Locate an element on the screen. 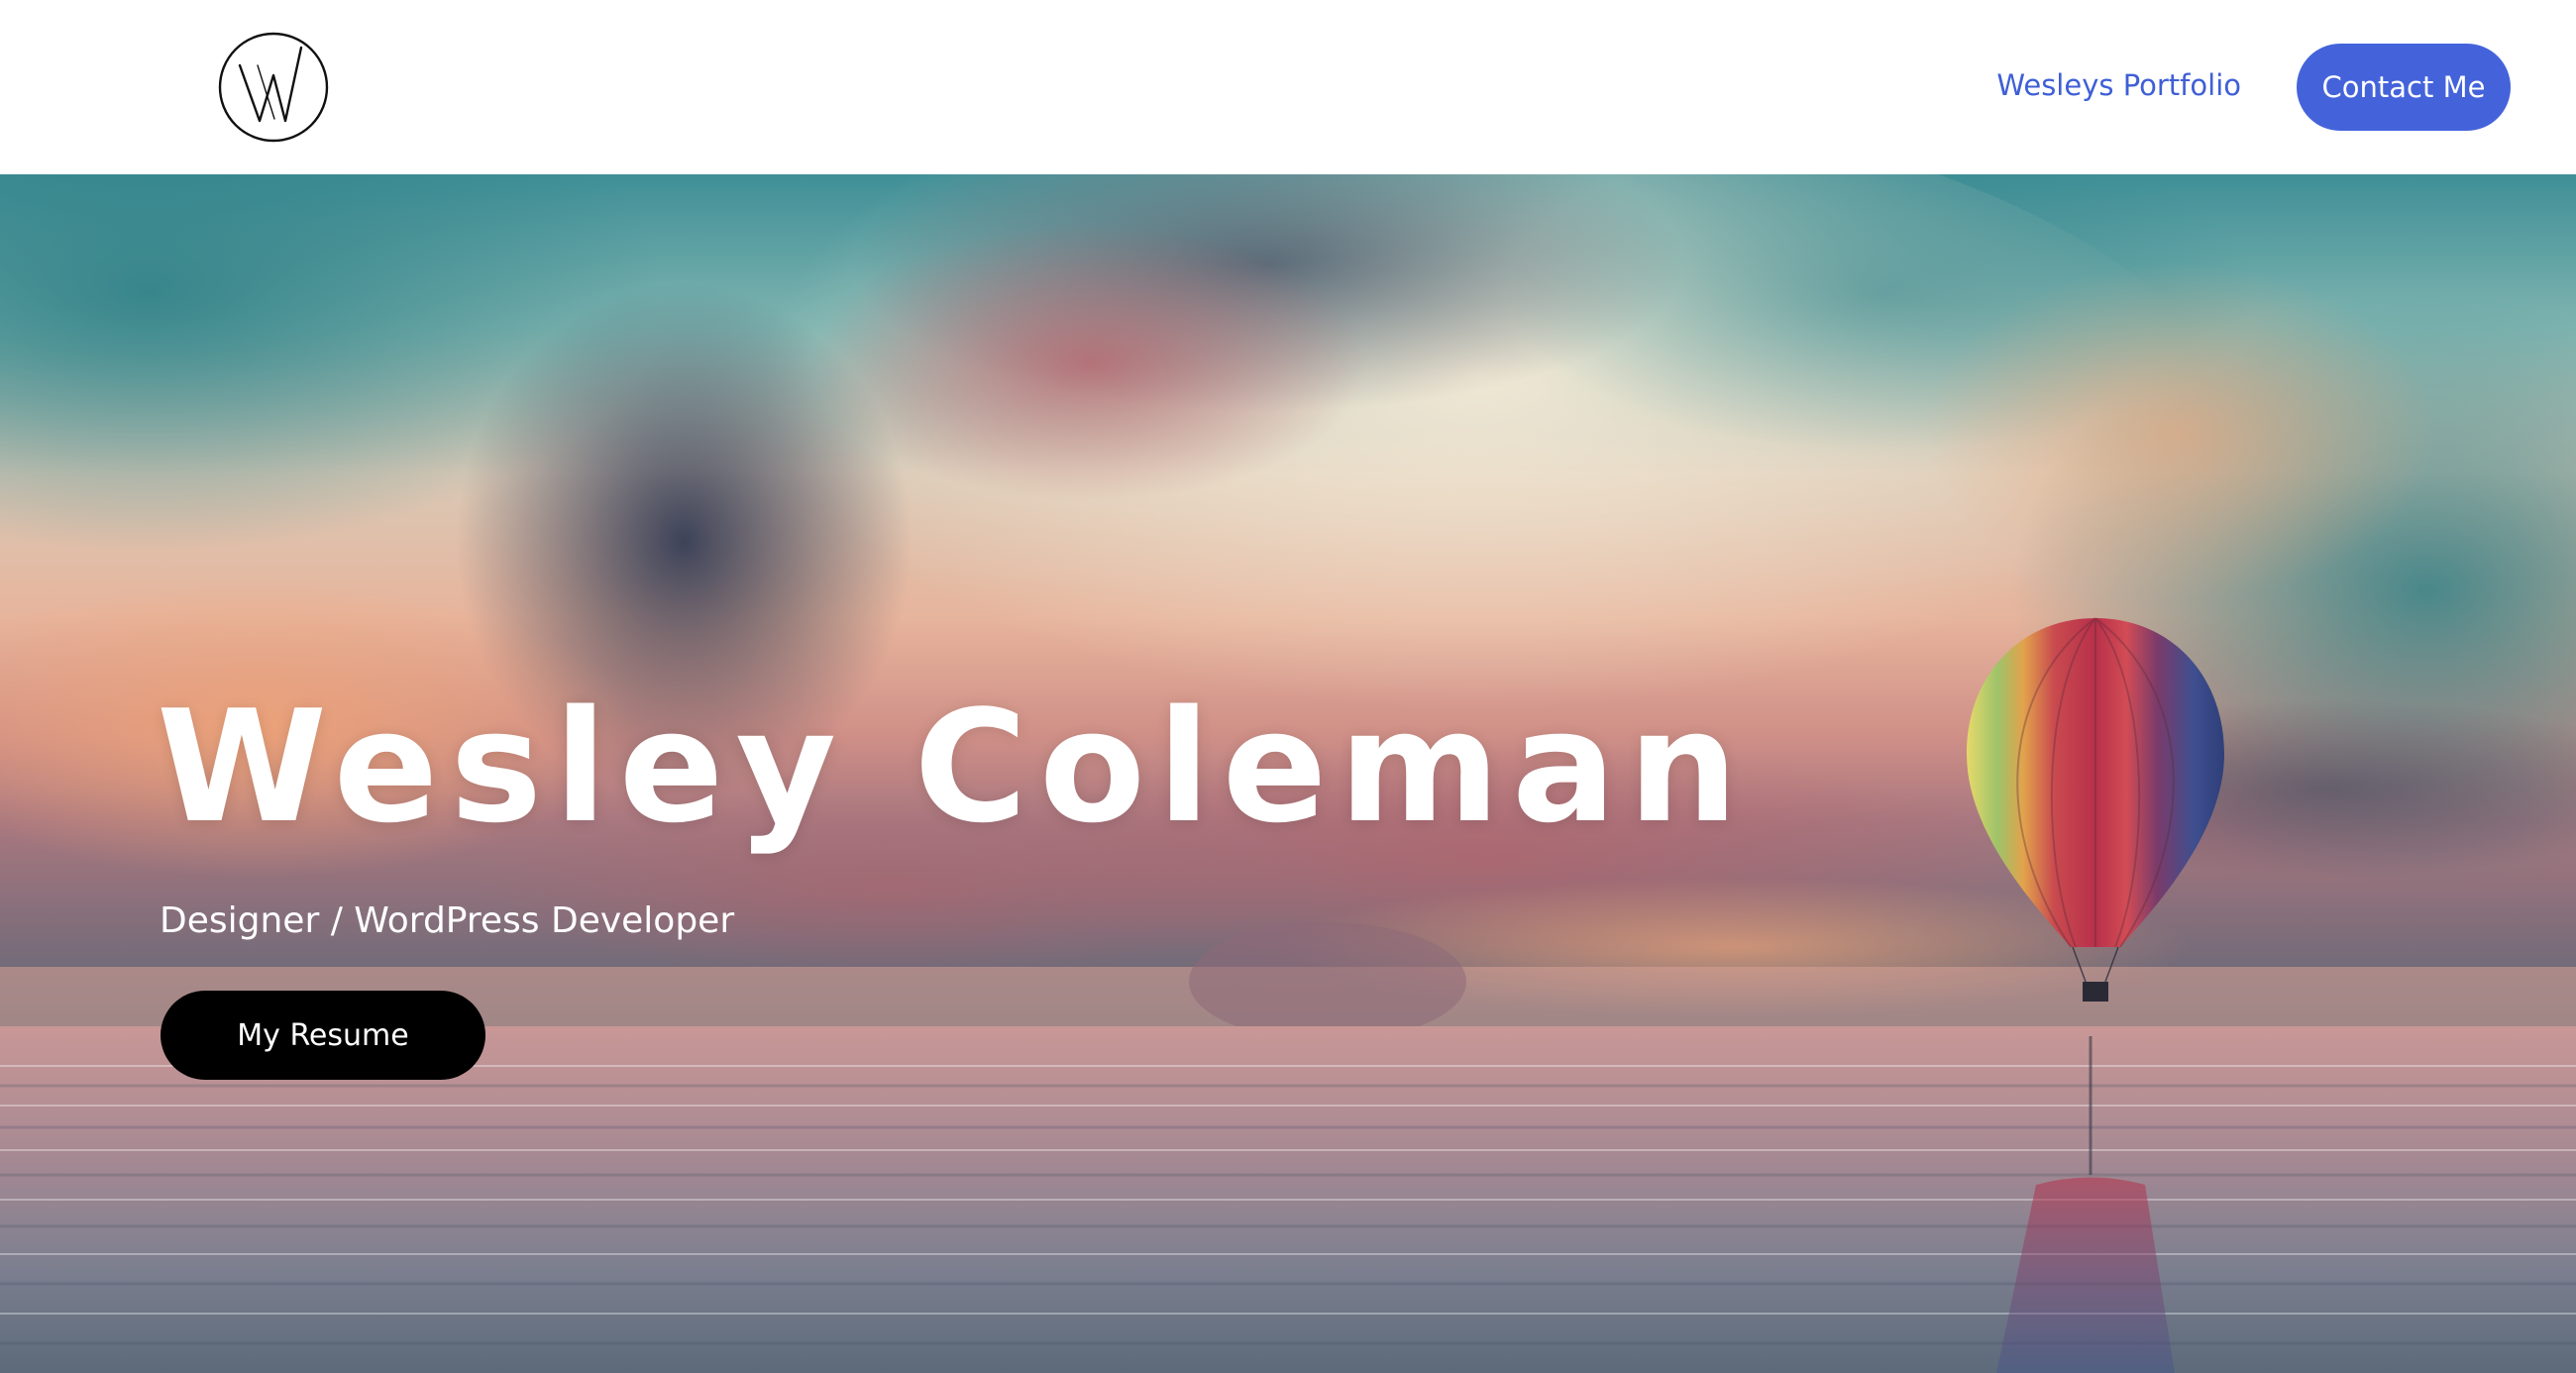 The width and height of the screenshot is (2576, 1373). nav-link-portfolio: Wesleys Portfolio is located at coordinates (2118, 85).